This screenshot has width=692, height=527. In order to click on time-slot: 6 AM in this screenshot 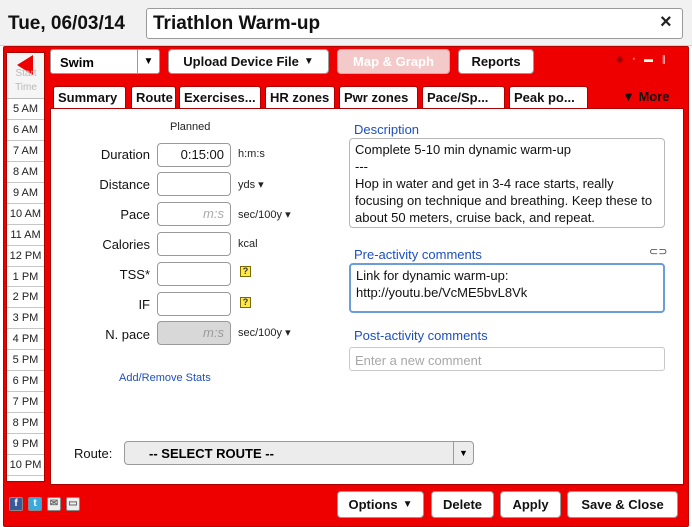, I will do `click(25, 130)`.